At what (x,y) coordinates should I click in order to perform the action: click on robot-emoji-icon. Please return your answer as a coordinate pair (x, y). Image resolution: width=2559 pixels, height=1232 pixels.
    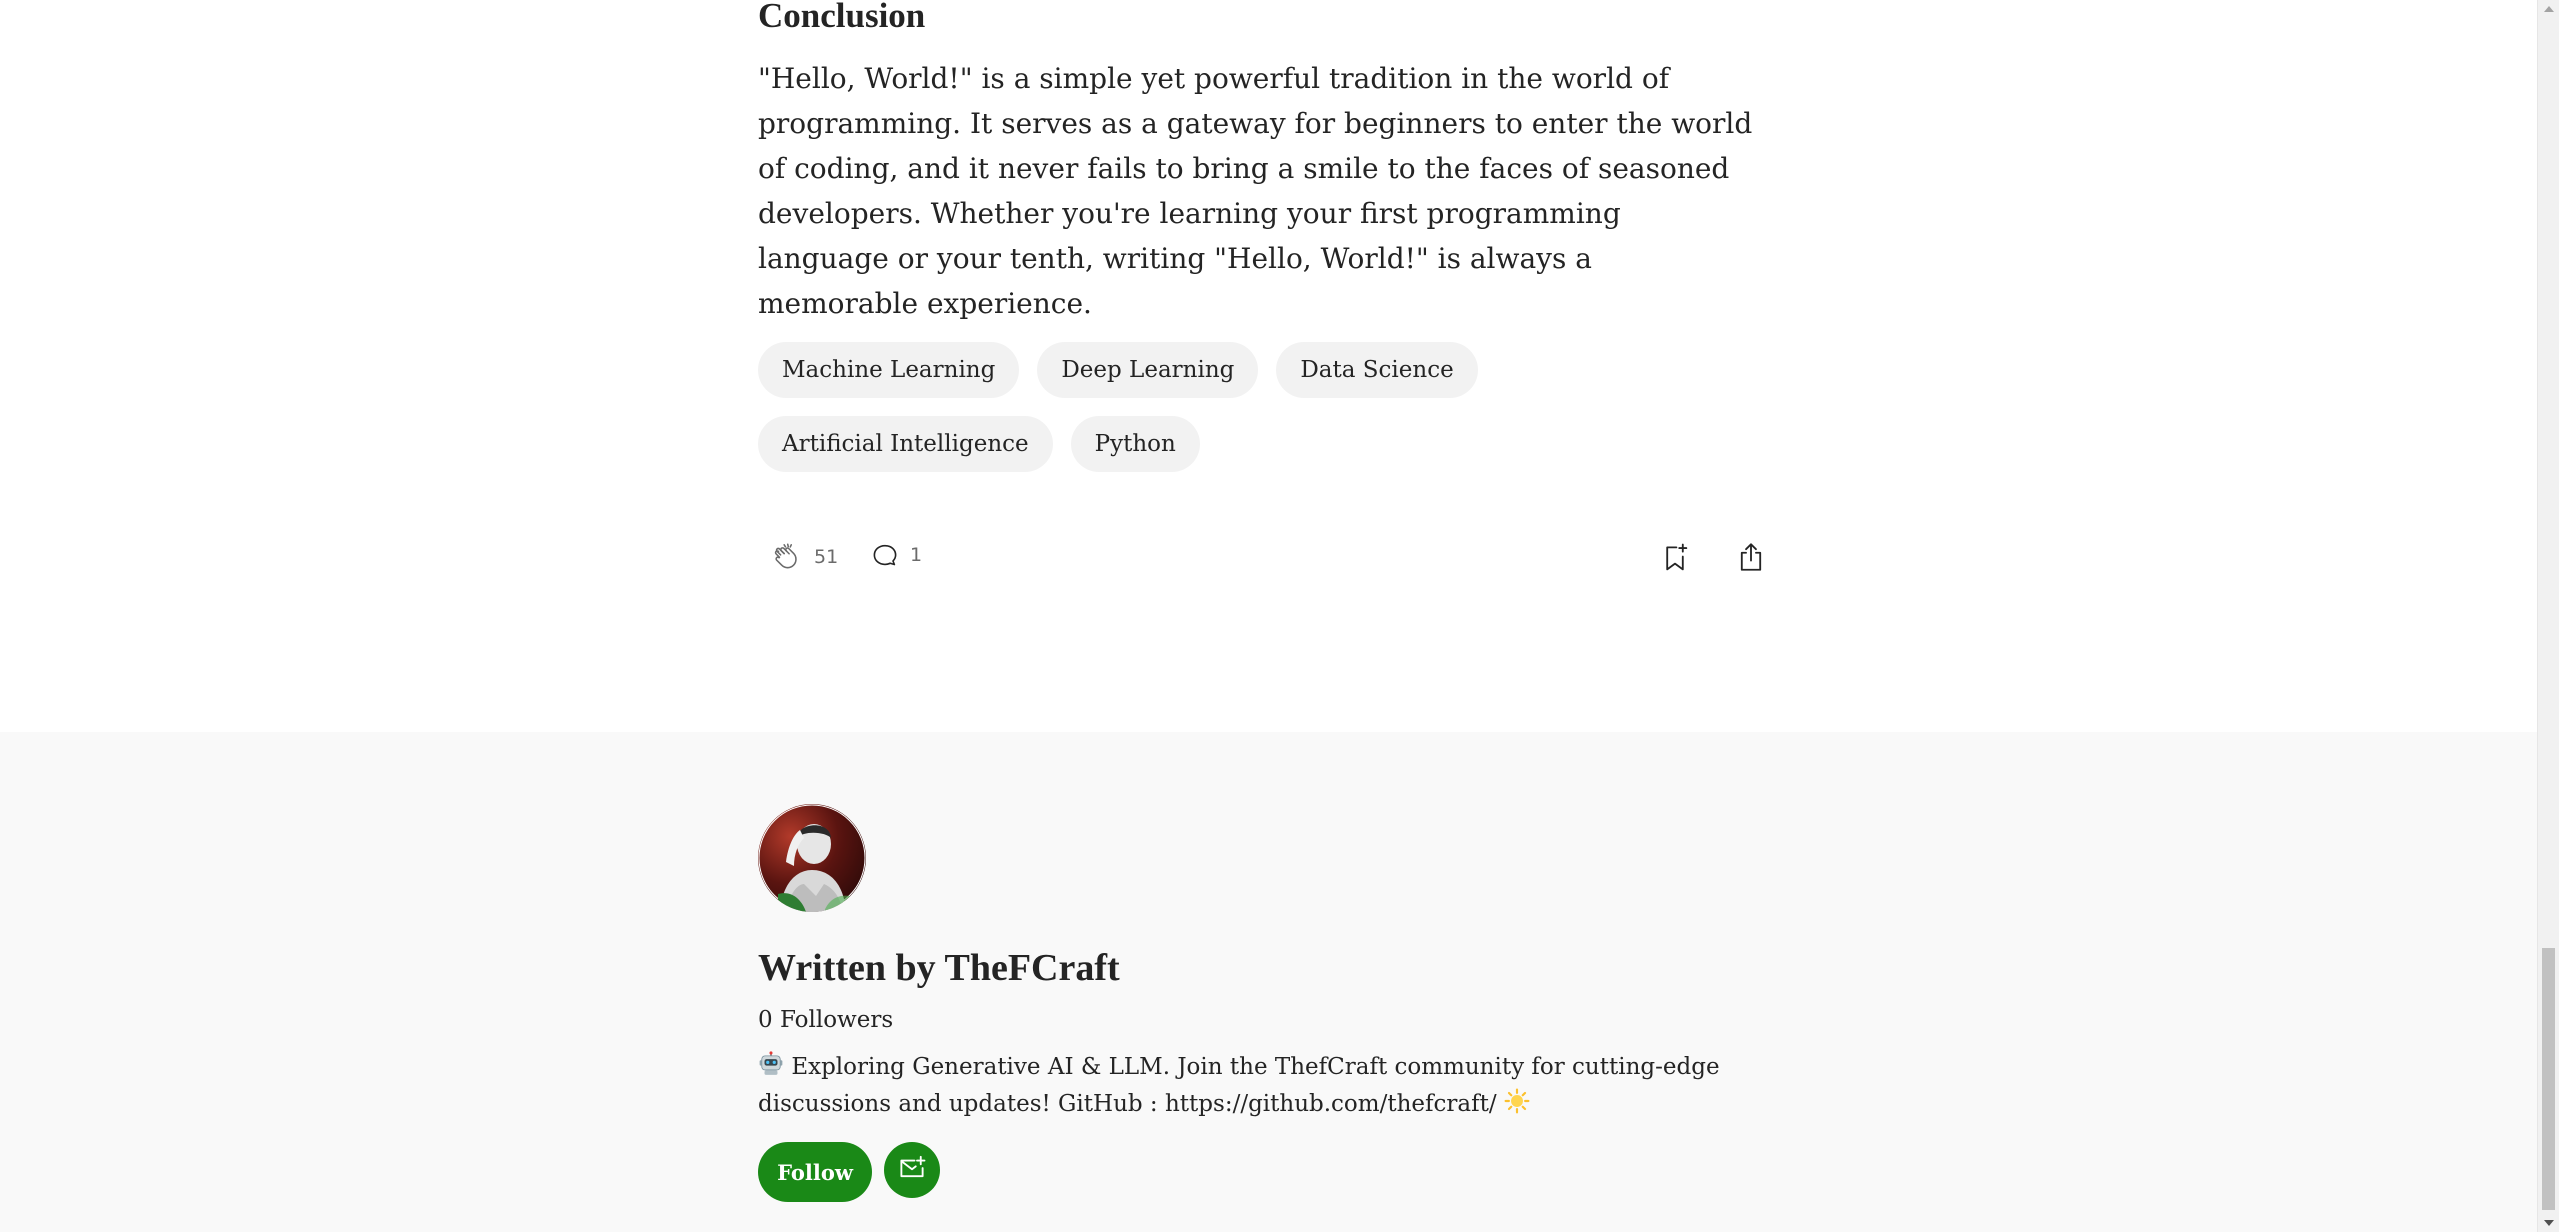
    Looking at the image, I should click on (771, 1069).